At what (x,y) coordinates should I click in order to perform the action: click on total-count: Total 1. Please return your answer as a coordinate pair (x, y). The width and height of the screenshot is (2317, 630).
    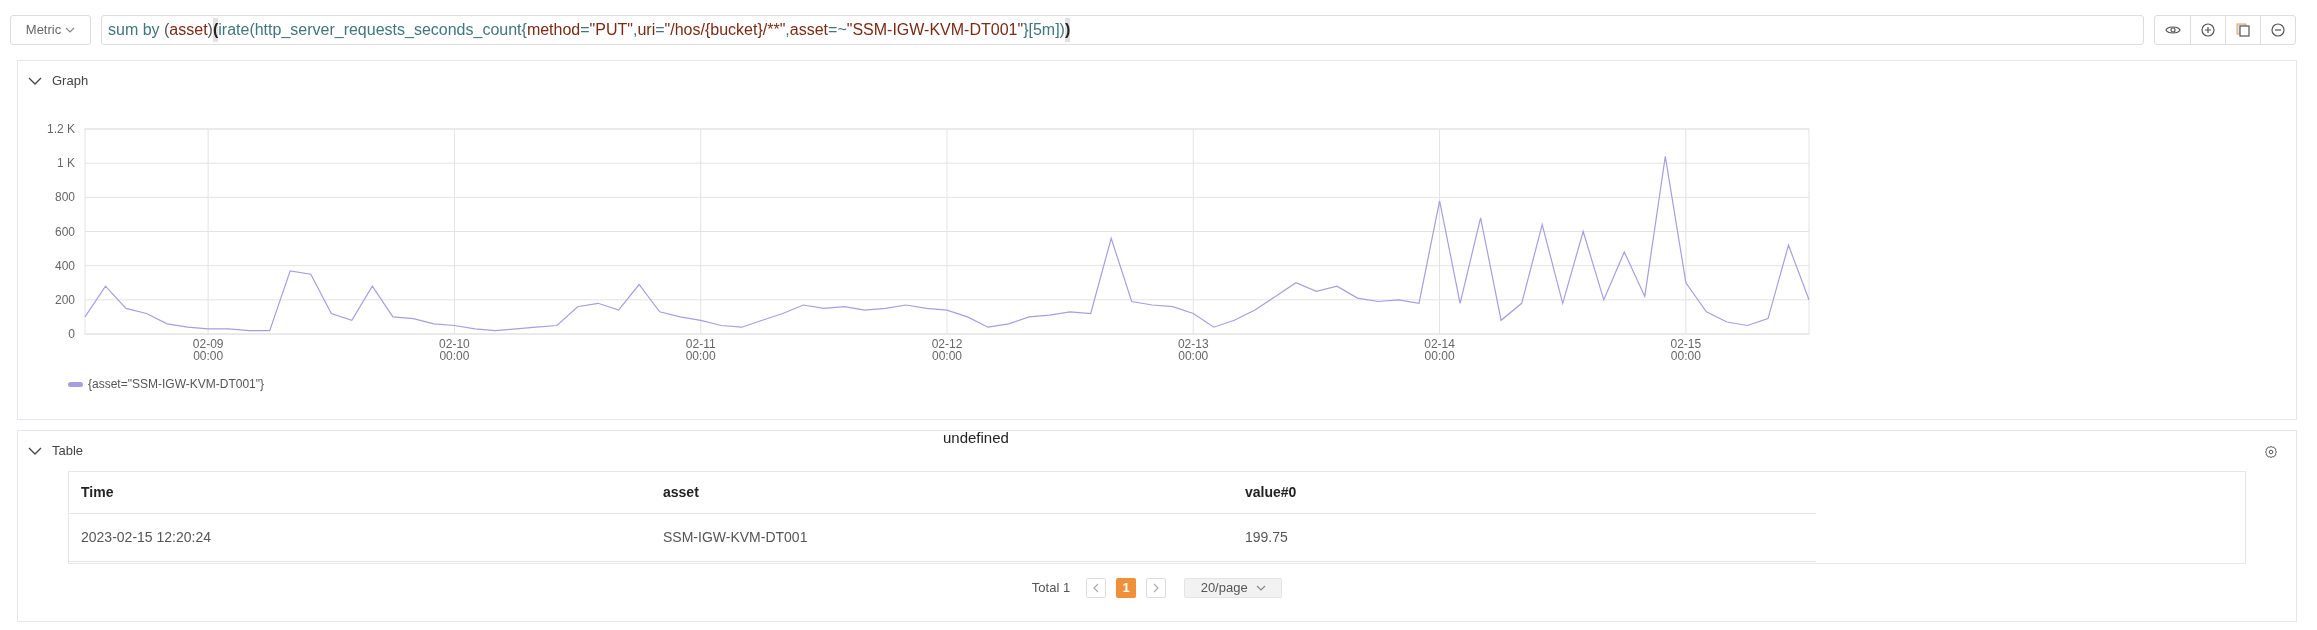
    Looking at the image, I should click on (1051, 588).